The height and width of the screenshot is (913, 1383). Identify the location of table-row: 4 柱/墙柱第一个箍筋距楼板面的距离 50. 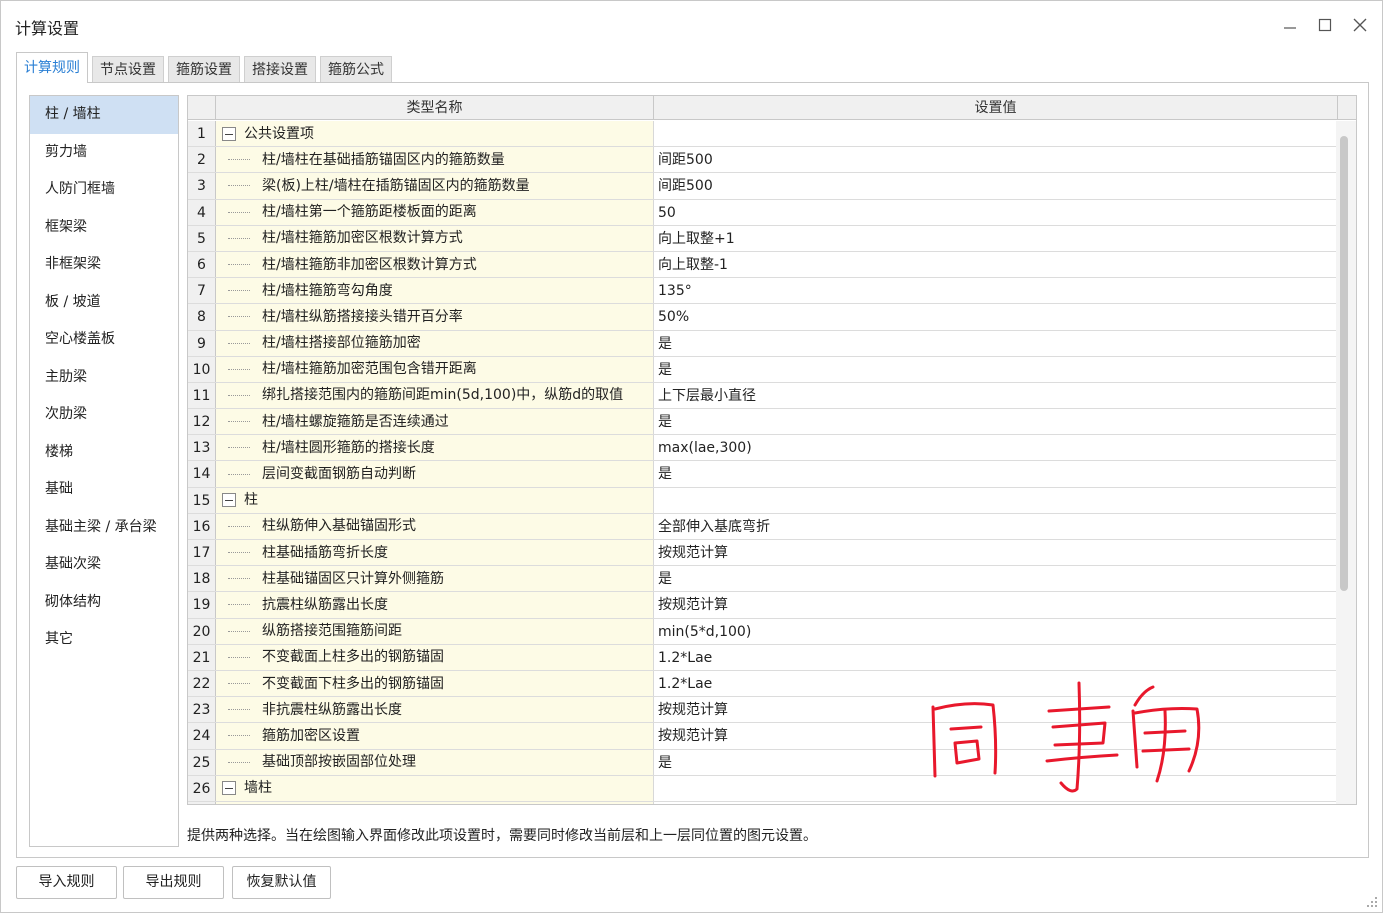
(763, 212).